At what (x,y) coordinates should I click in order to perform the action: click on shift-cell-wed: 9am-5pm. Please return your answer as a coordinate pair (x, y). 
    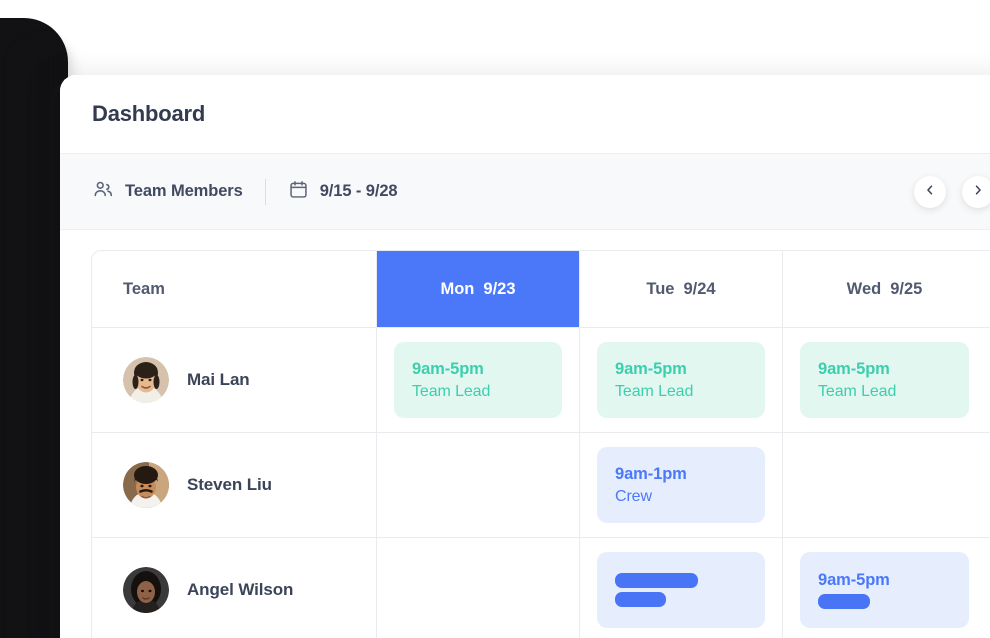
    Looking at the image, I should click on (884, 588).